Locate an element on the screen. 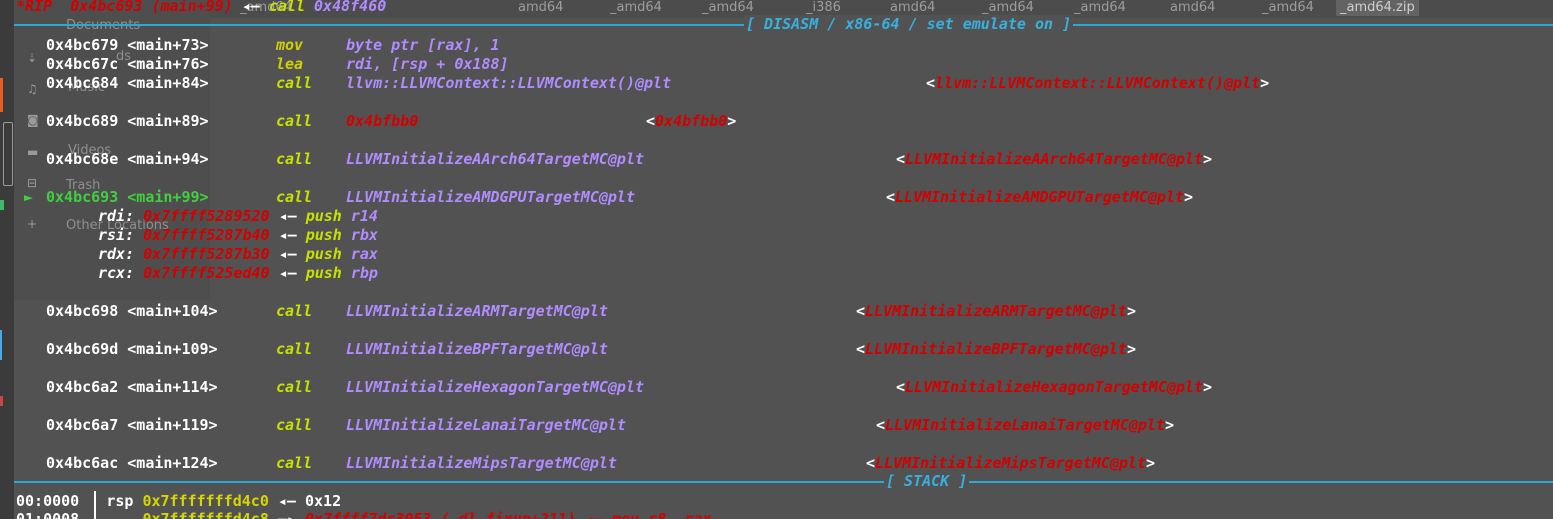 This screenshot has width=1553, height=519. instruction-symbol: <main+119> is located at coordinates (172, 425).